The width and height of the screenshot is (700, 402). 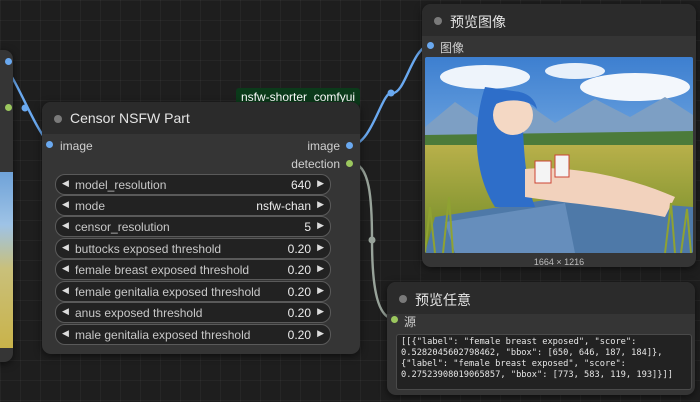 I want to click on left-node-image-strip, so click(x=6, y=260).